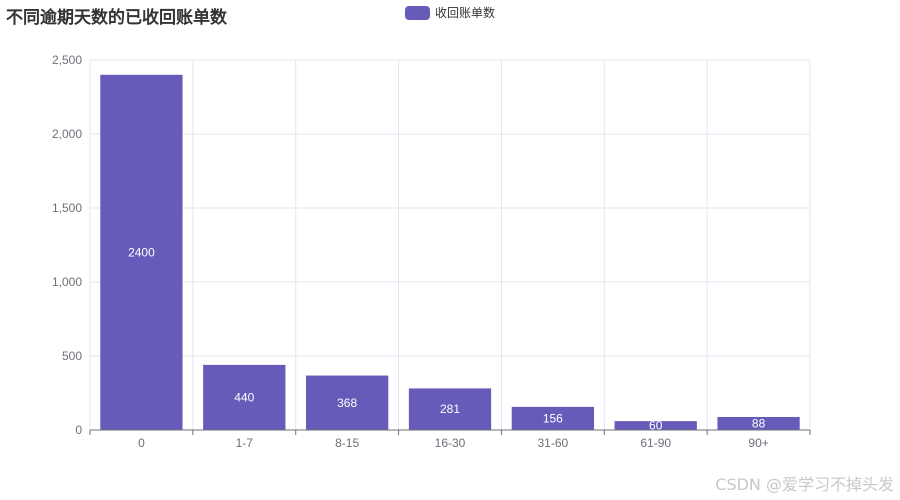 The width and height of the screenshot is (900, 500). I want to click on bar-value-label: 368, so click(347, 403).